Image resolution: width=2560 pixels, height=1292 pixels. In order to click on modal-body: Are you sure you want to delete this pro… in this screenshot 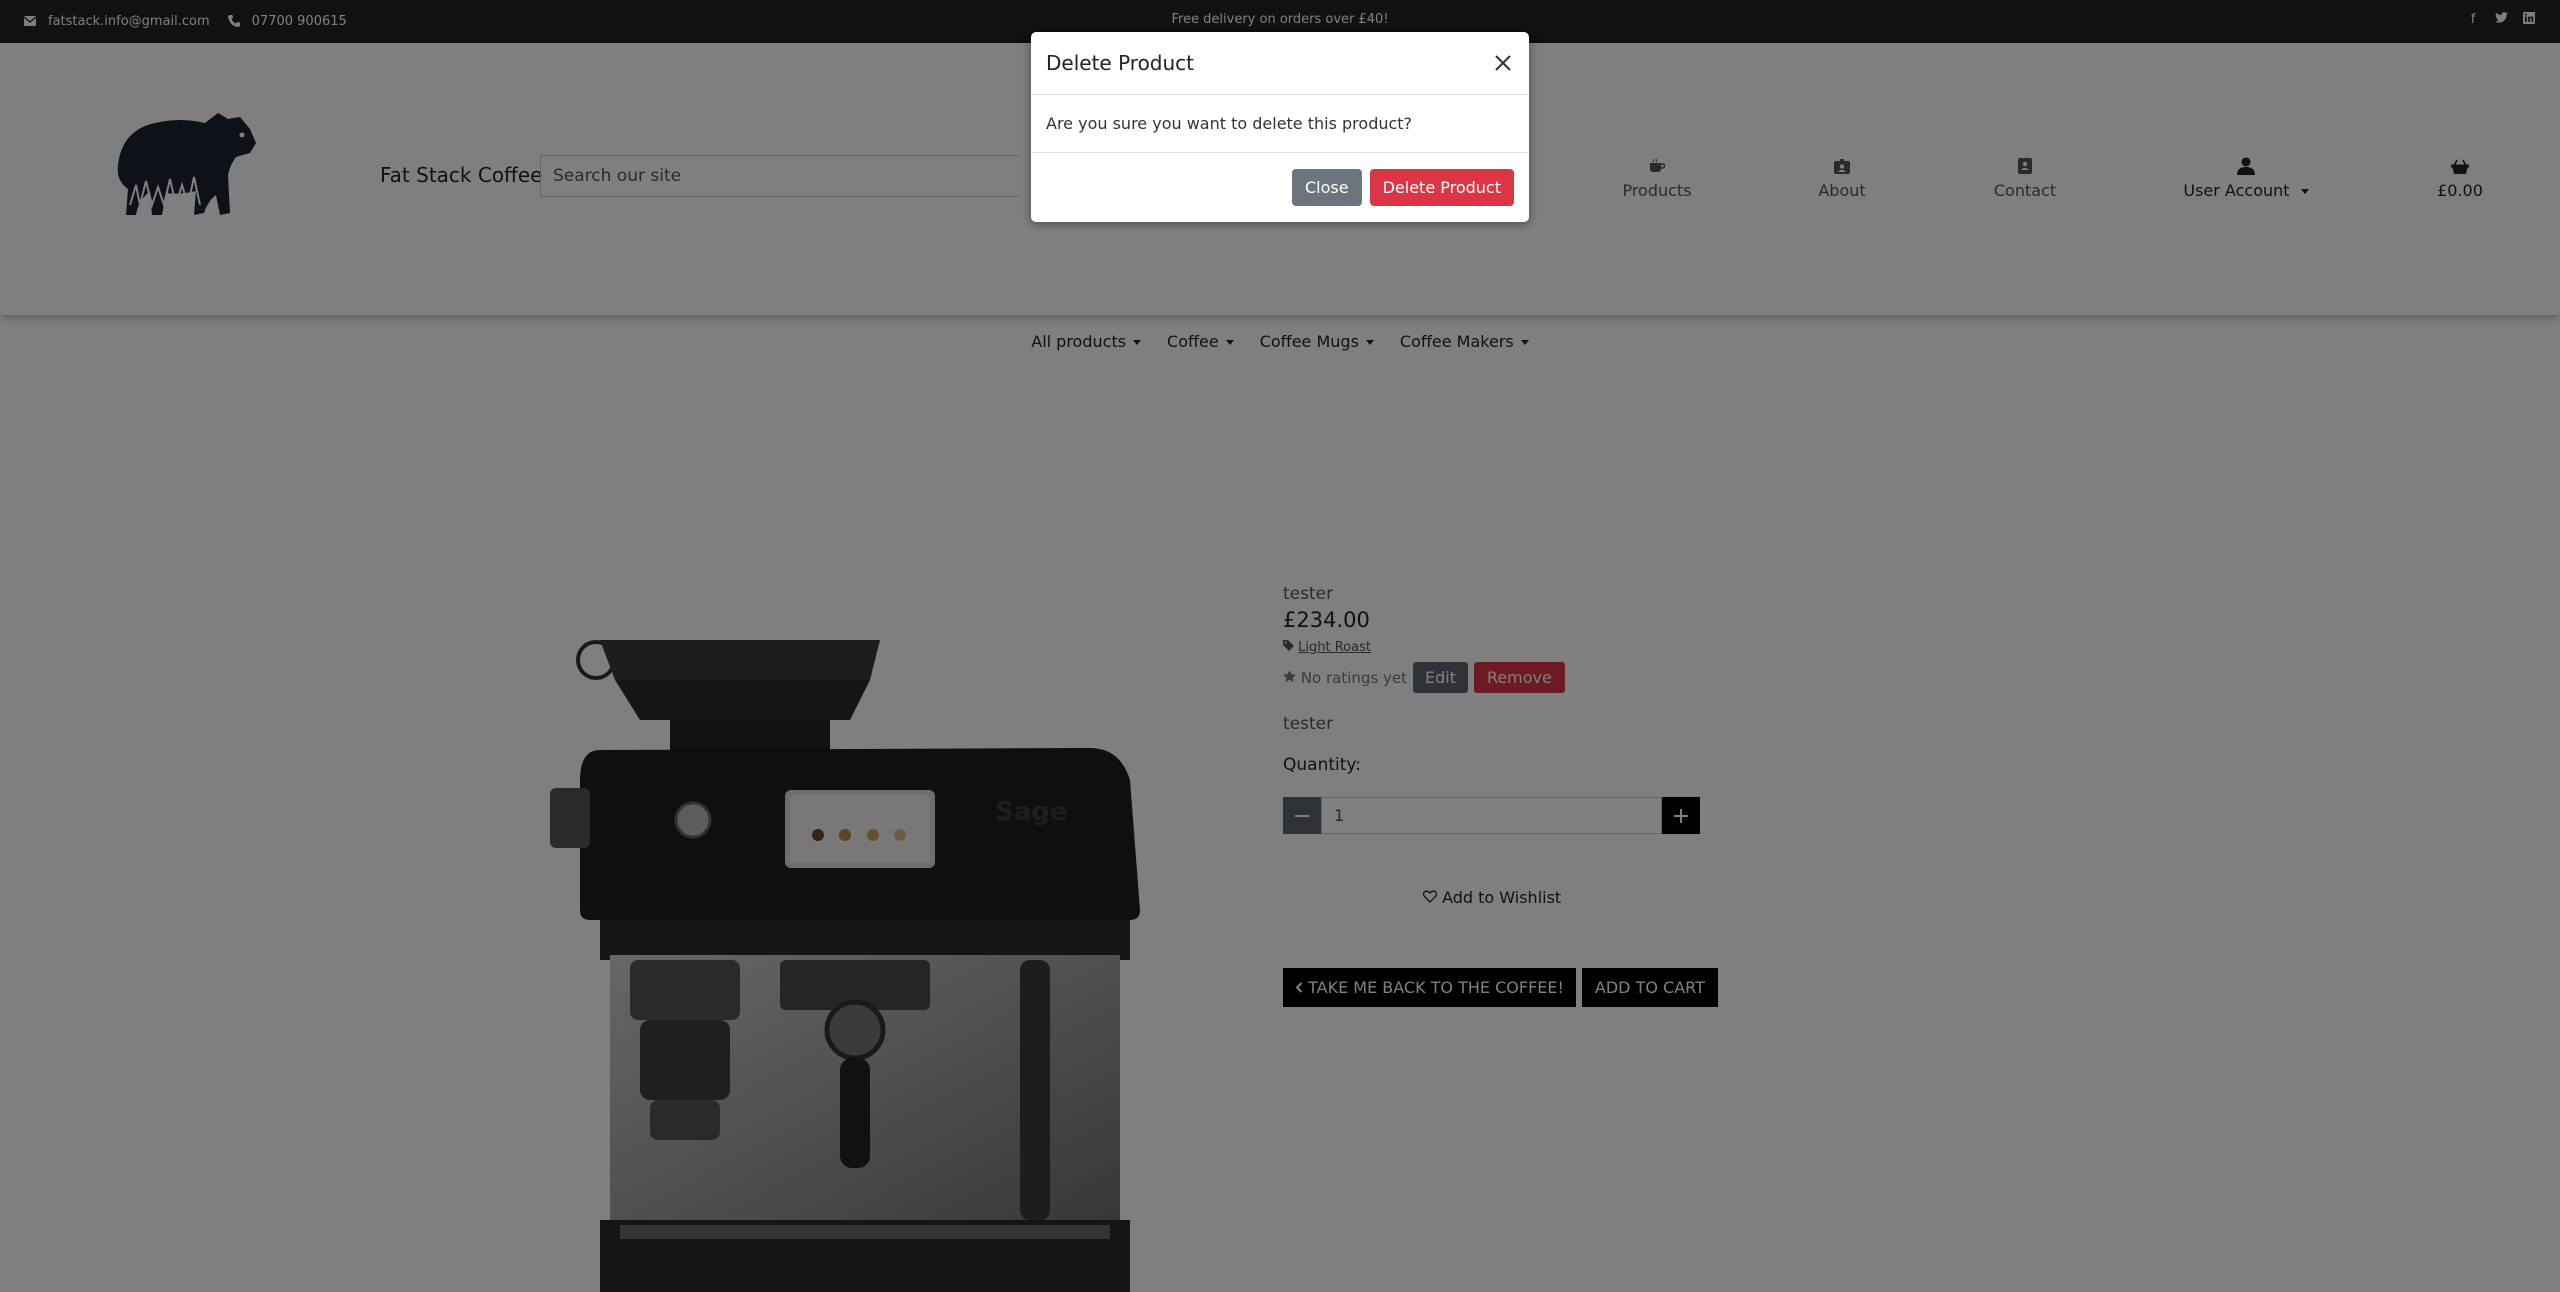, I will do `click(1280, 124)`.